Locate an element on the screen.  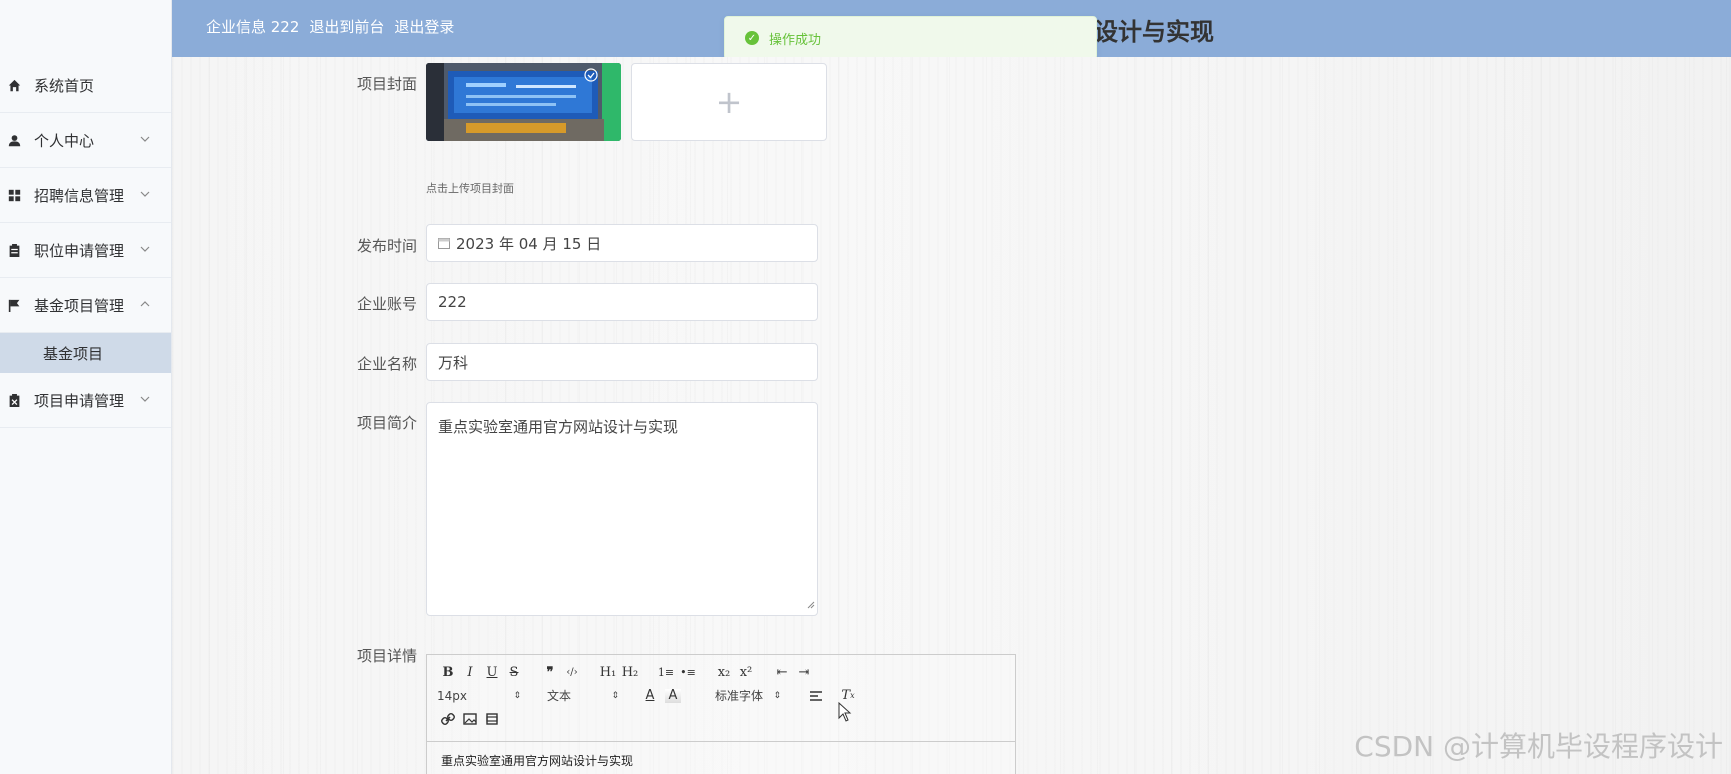
link-icon is located at coordinates (448, 719).